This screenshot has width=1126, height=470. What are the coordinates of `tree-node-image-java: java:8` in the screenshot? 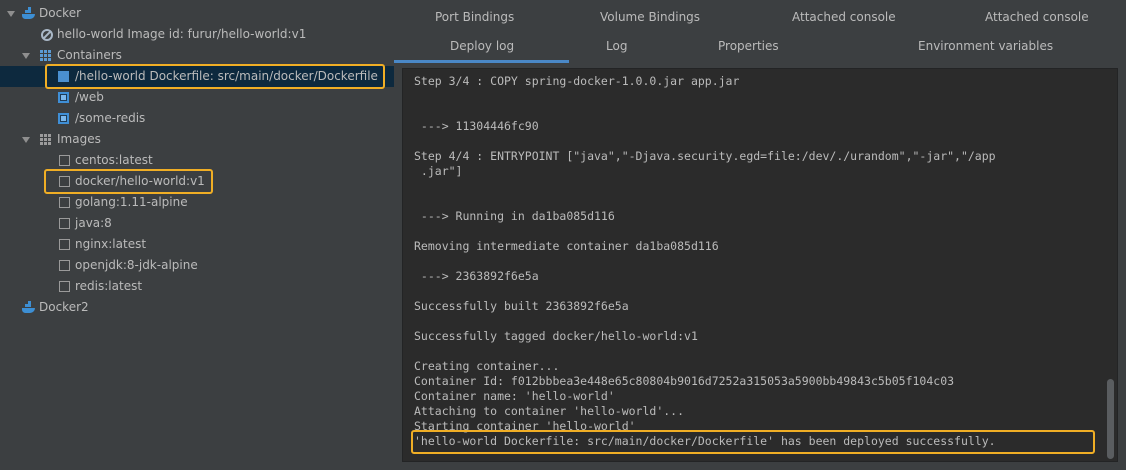 It's located at (197, 223).